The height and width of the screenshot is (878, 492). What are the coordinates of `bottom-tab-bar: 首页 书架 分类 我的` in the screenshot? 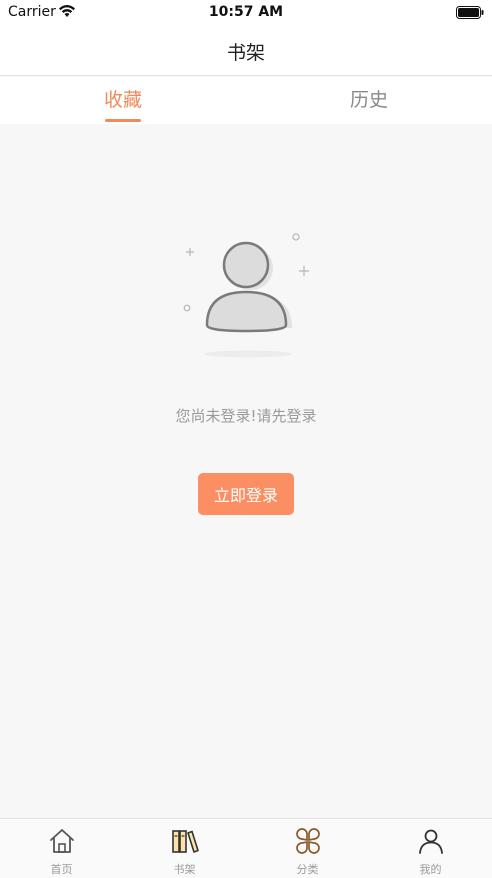 It's located at (246, 848).